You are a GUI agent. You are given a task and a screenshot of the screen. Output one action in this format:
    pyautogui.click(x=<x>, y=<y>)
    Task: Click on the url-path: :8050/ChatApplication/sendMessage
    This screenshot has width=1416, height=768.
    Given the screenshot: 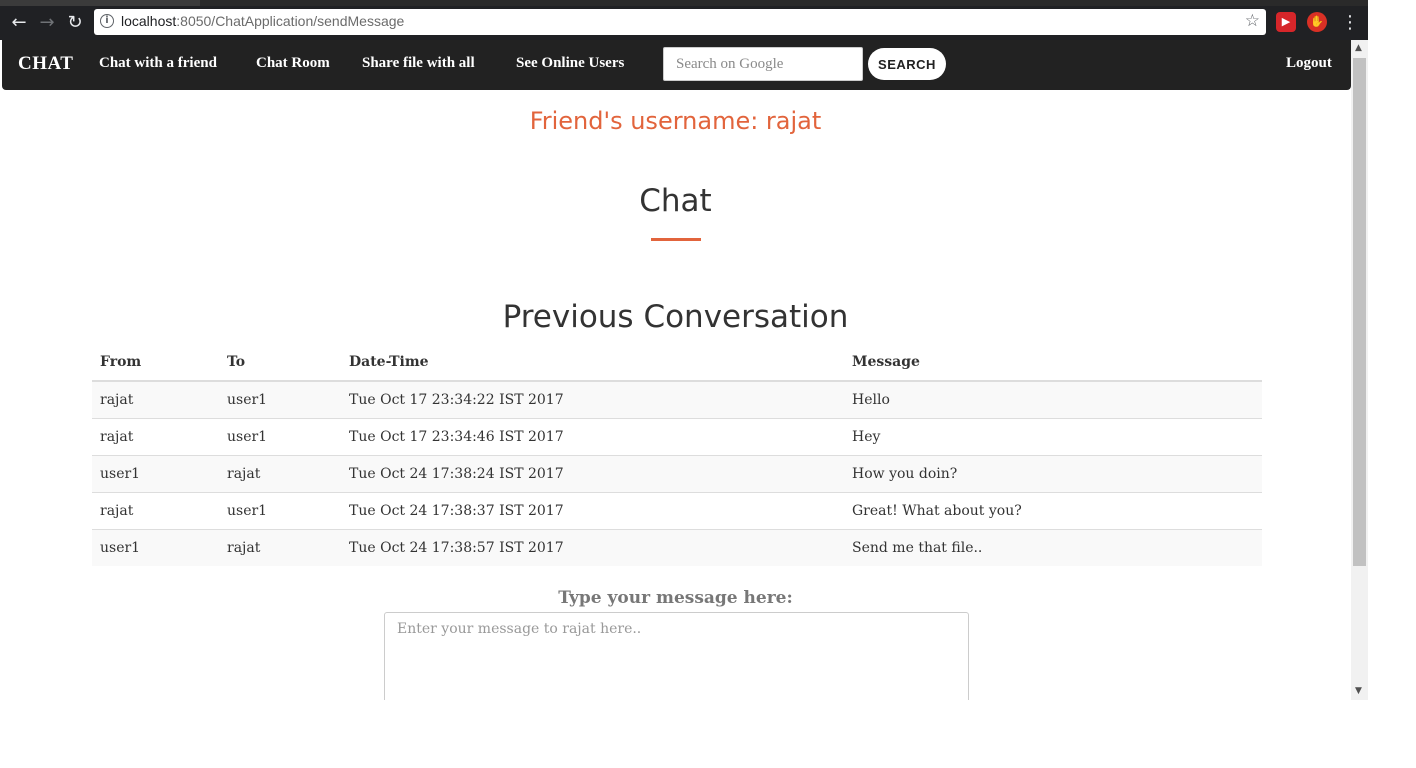 What is the action you would take?
    pyautogui.click(x=290, y=21)
    